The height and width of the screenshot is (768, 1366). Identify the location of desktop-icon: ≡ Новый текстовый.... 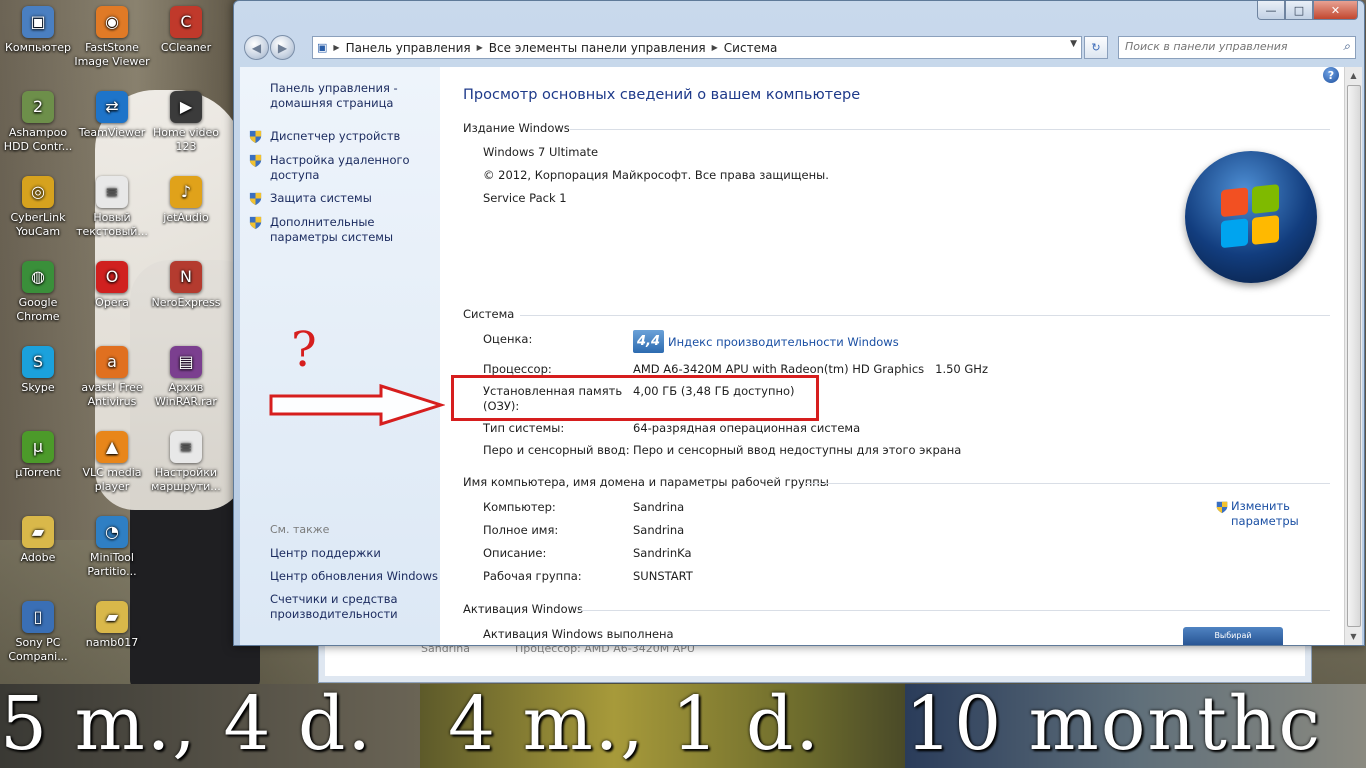
(112, 207).